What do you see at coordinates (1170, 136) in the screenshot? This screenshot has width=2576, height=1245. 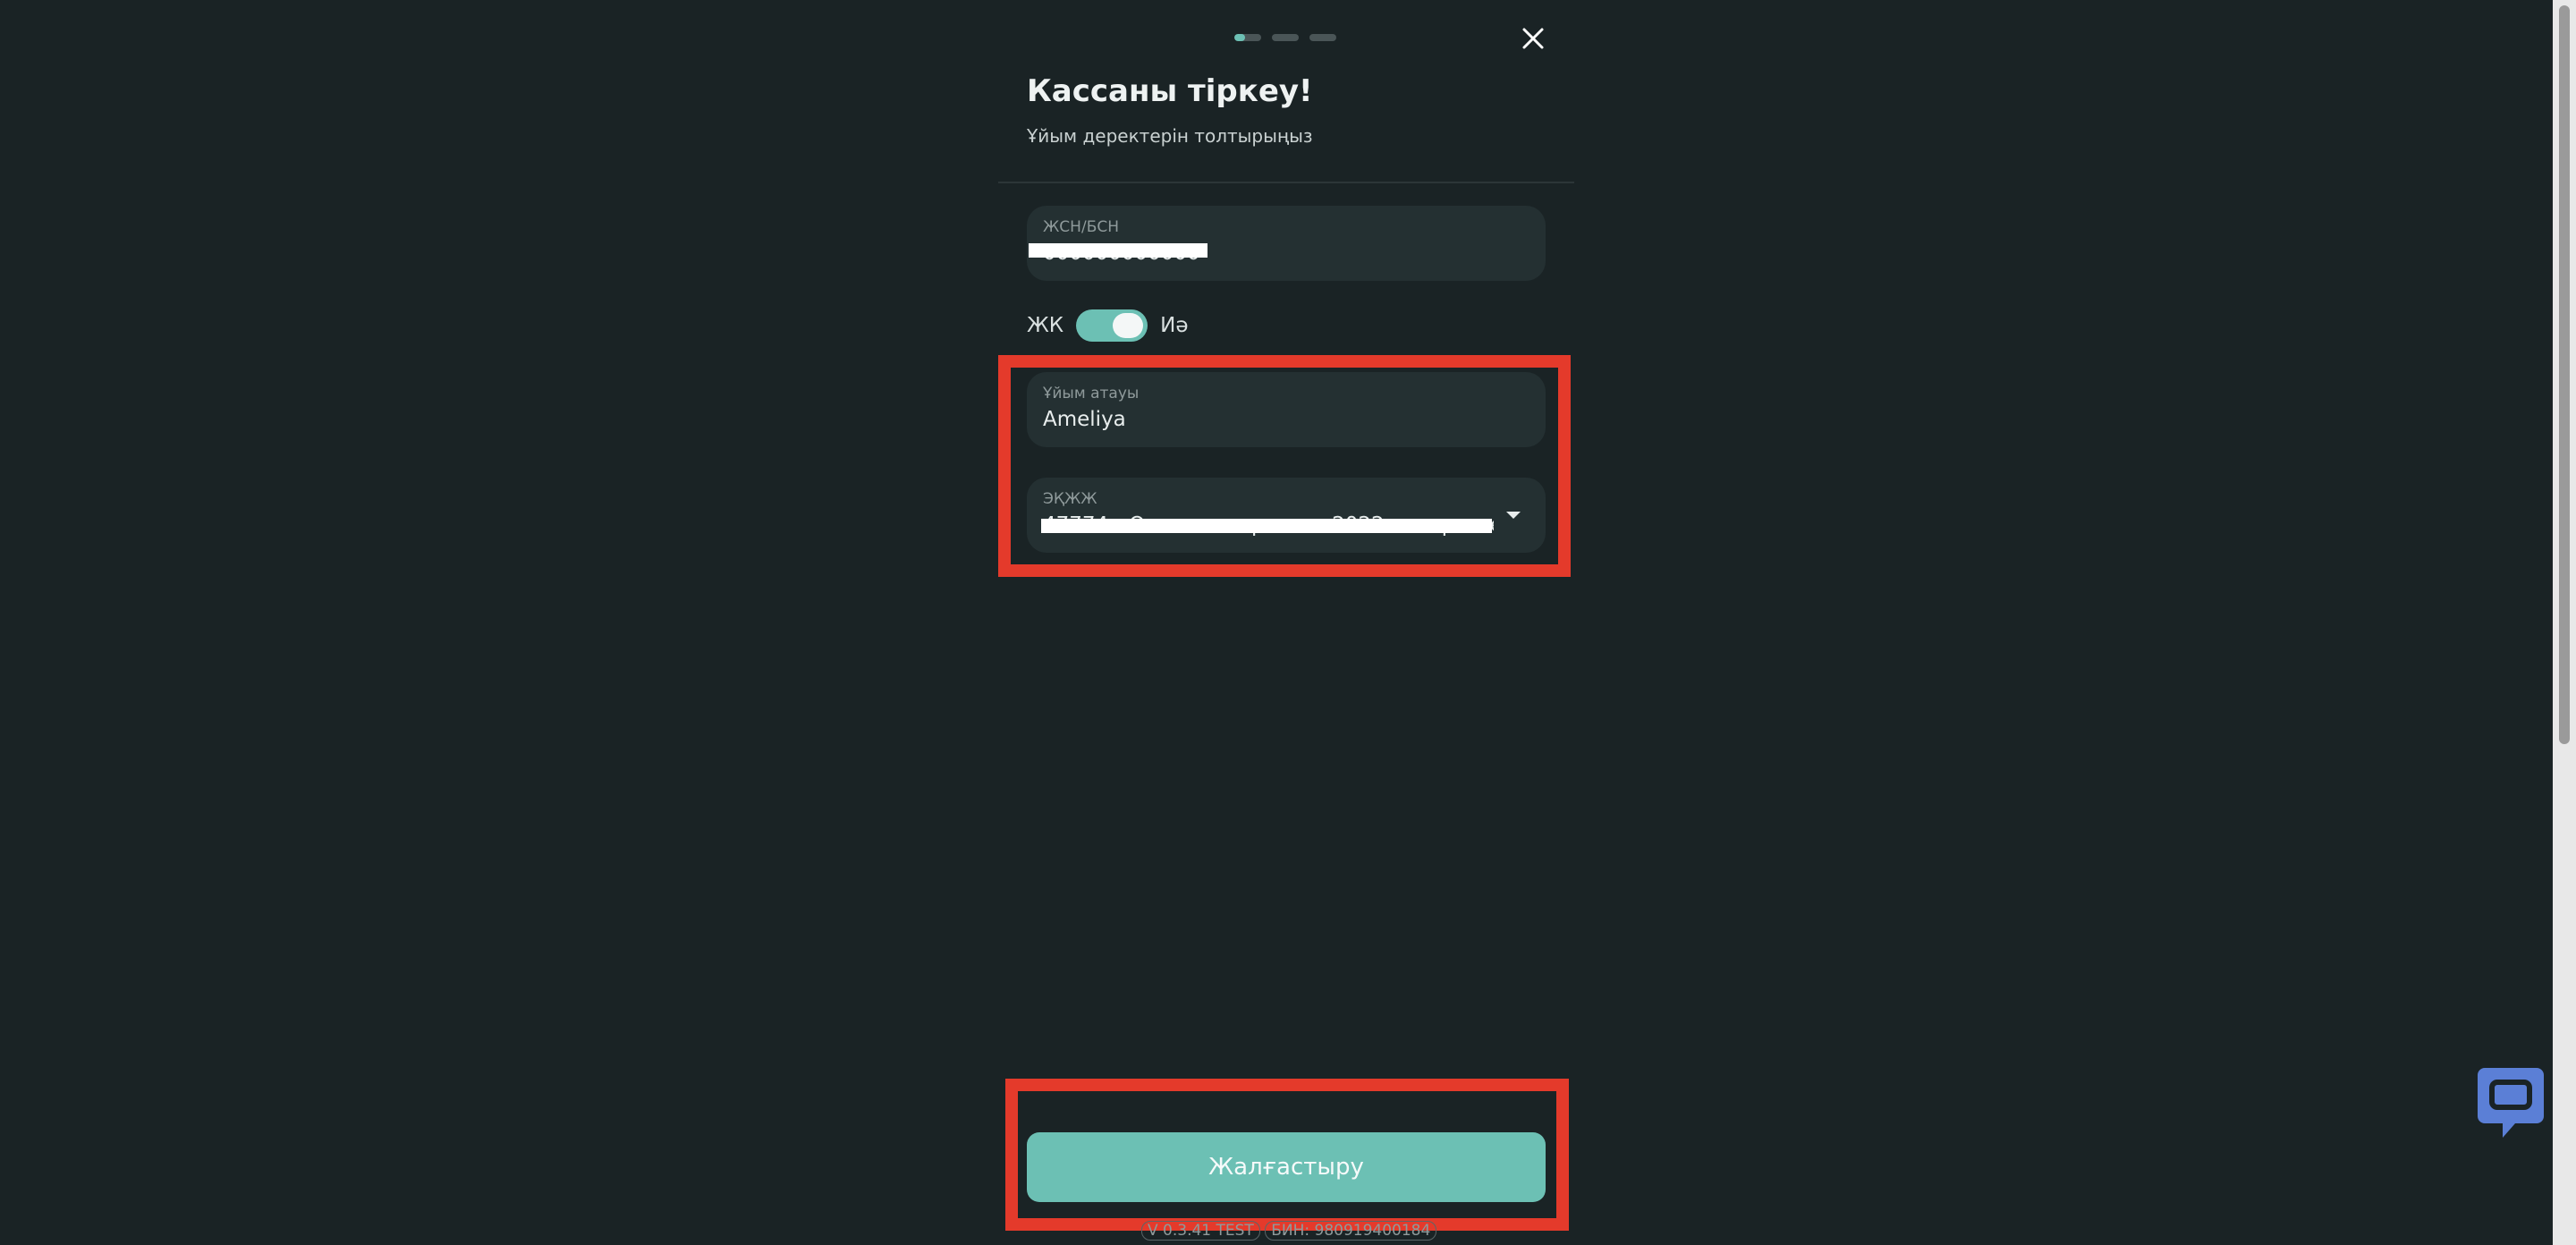 I see `page-subtitle: Ұйым деректерін толтырыңыз` at bounding box center [1170, 136].